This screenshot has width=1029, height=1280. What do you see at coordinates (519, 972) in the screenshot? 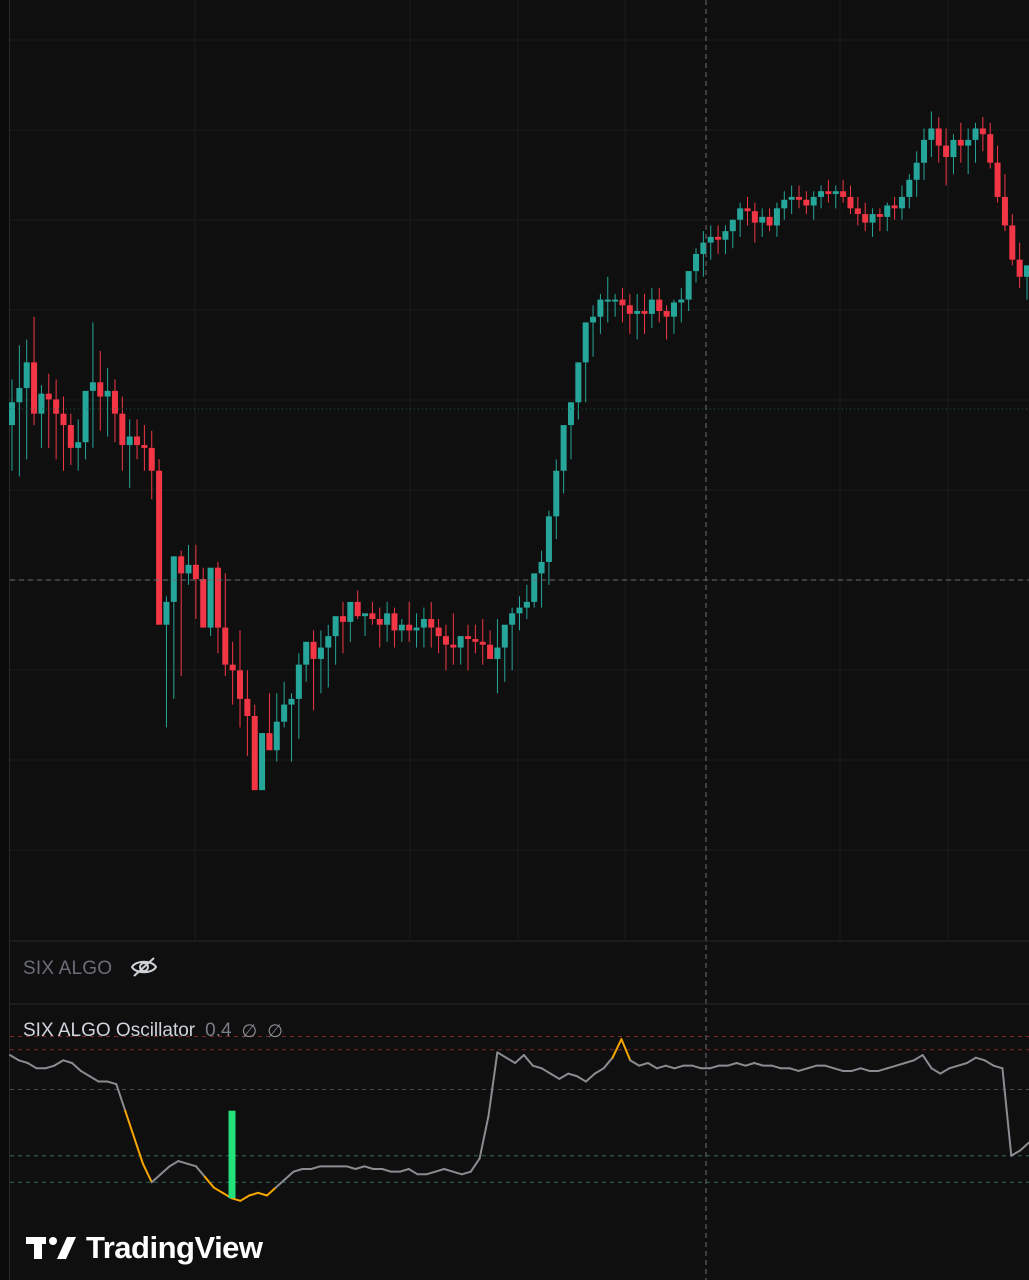
I see `pane-separators` at bounding box center [519, 972].